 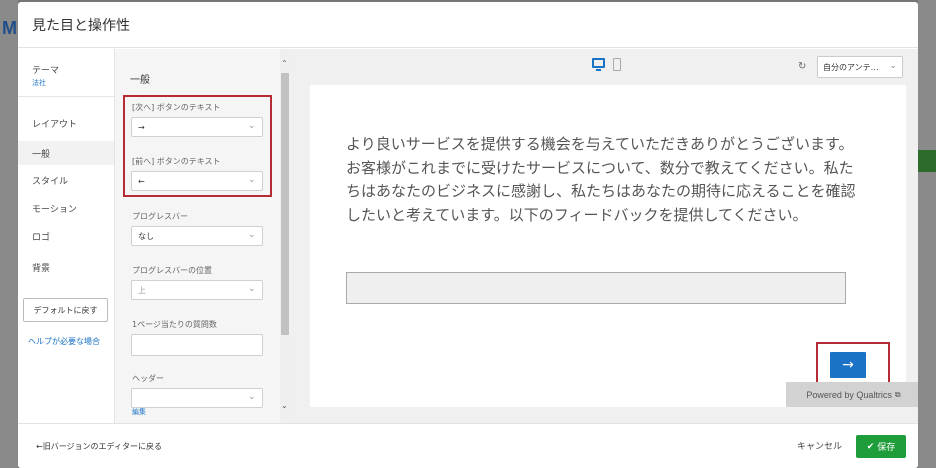 I want to click on nav-item-layout: レイアウト, so click(x=54, y=123).